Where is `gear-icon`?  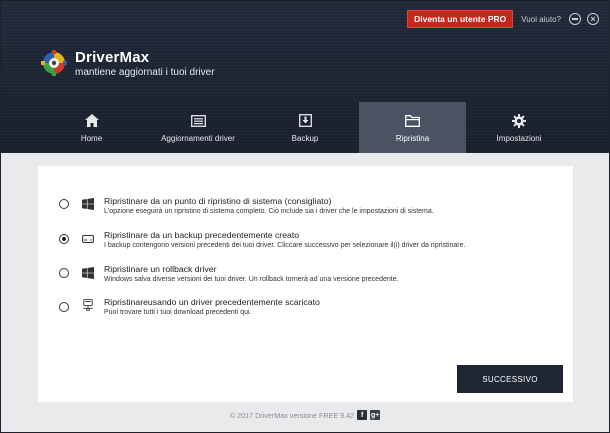
gear-icon is located at coordinates (519, 120).